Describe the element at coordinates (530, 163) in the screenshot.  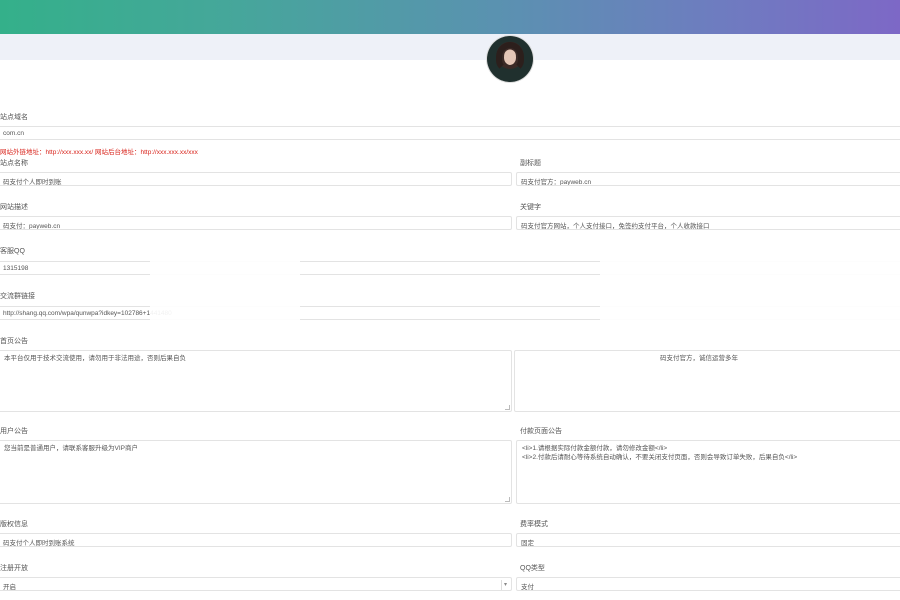
I see `subtitle-label: 副标题` at that location.